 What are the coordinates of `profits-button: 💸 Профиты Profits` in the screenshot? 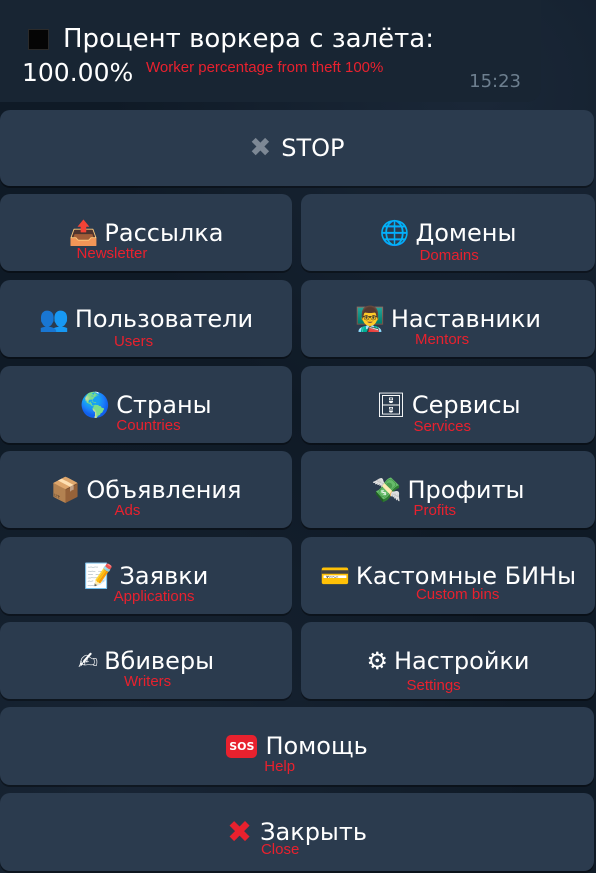 It's located at (448, 489).